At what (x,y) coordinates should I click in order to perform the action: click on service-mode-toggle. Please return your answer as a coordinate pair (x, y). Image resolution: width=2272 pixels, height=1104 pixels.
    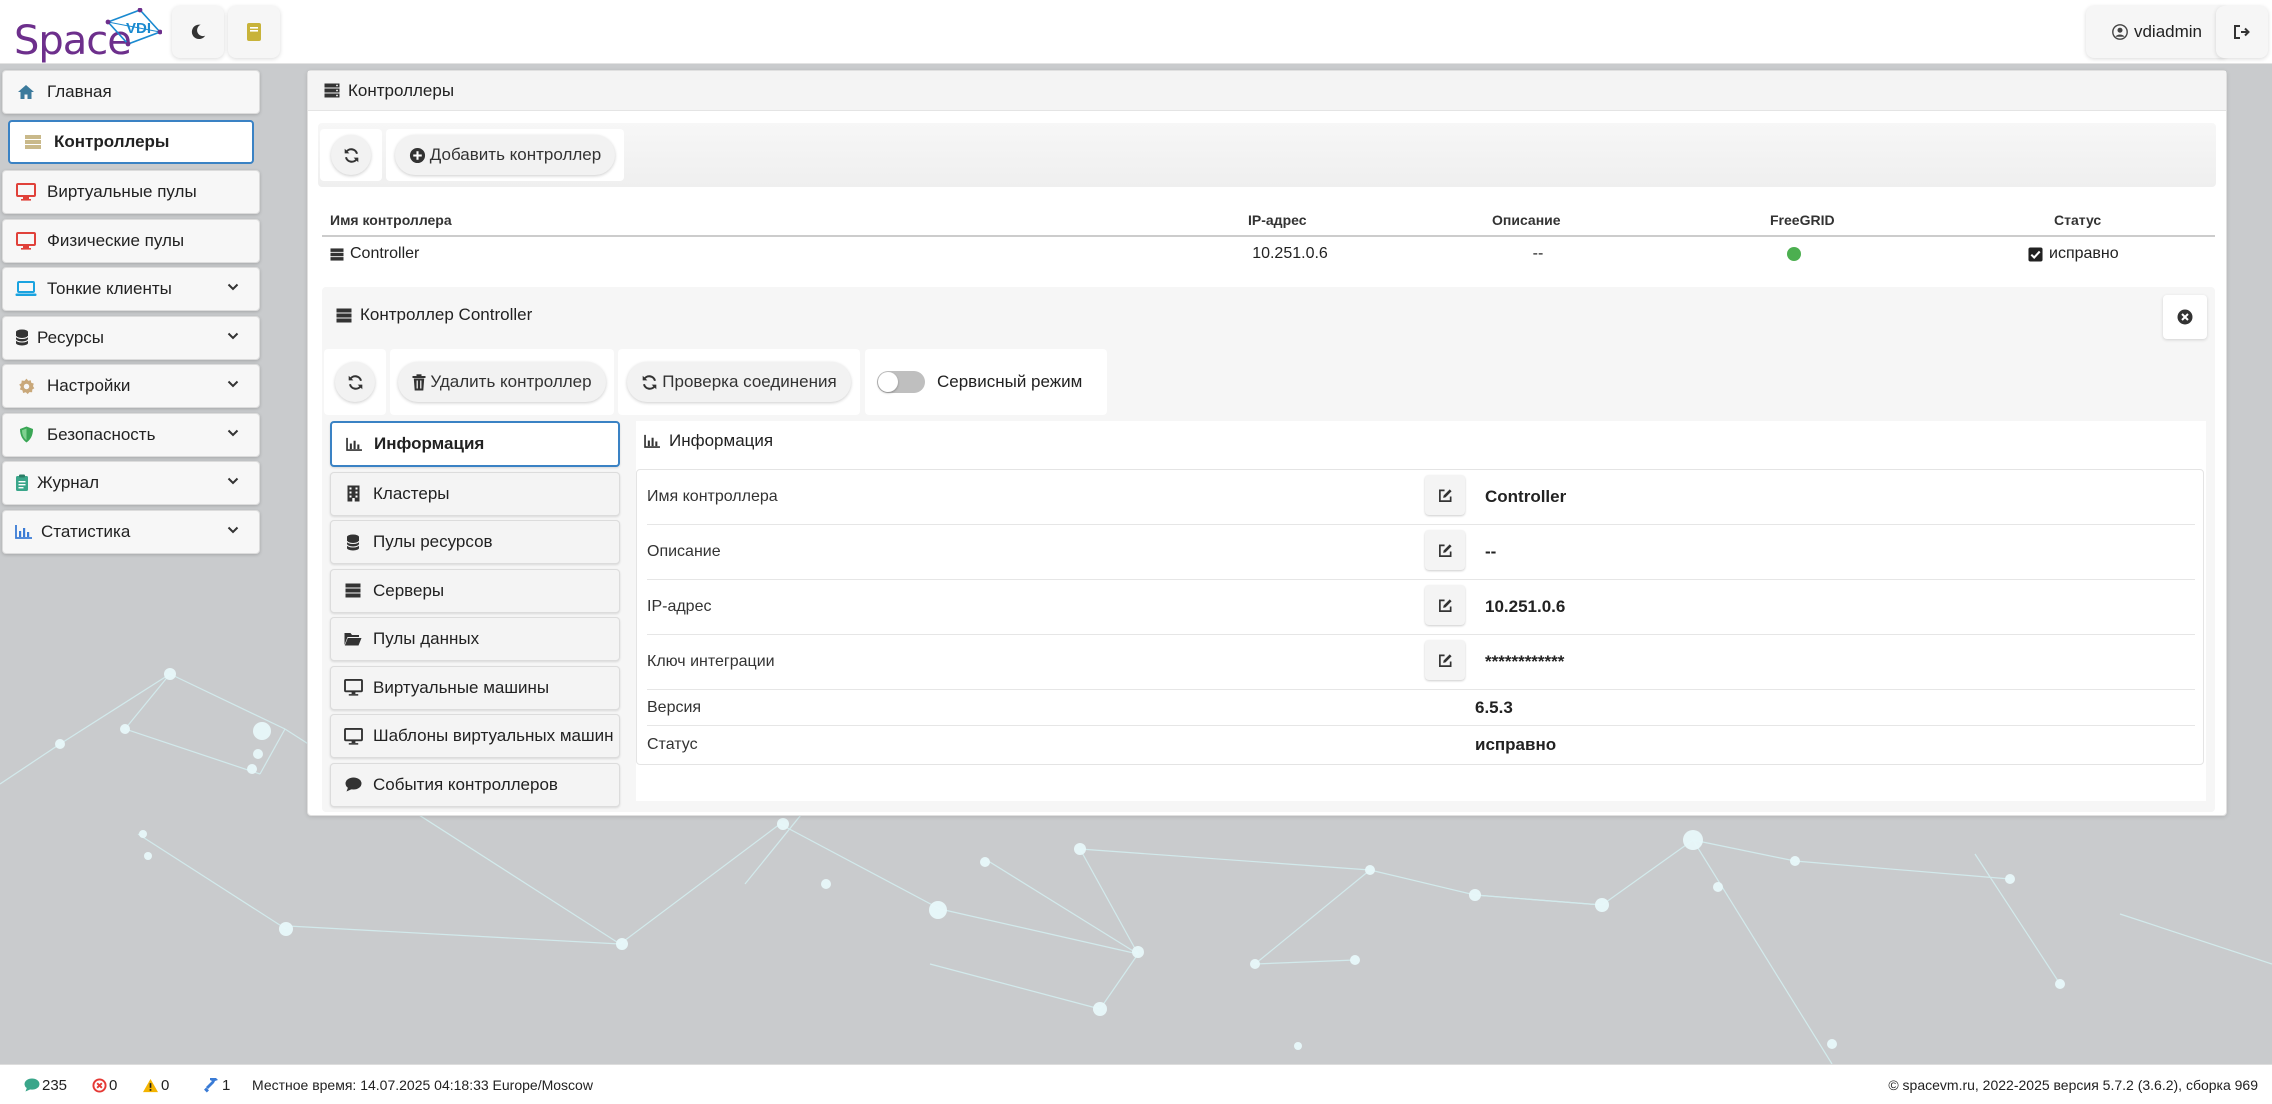
    Looking at the image, I should click on (901, 382).